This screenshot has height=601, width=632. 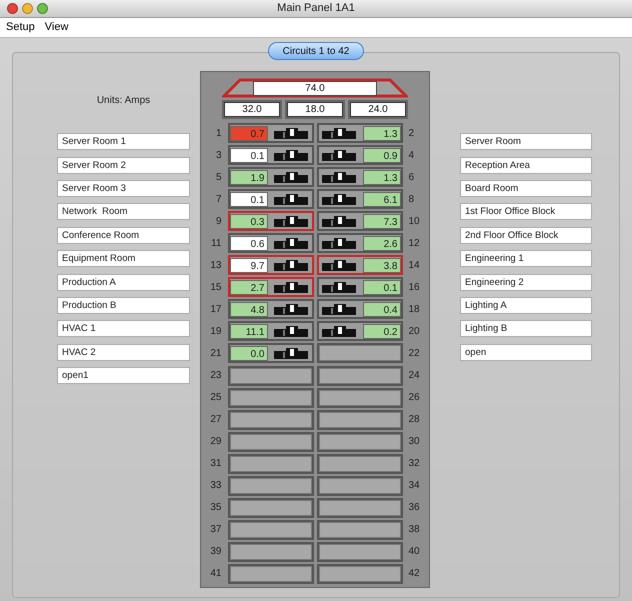 What do you see at coordinates (359, 331) in the screenshot?
I see `breaker: 0.2` at bounding box center [359, 331].